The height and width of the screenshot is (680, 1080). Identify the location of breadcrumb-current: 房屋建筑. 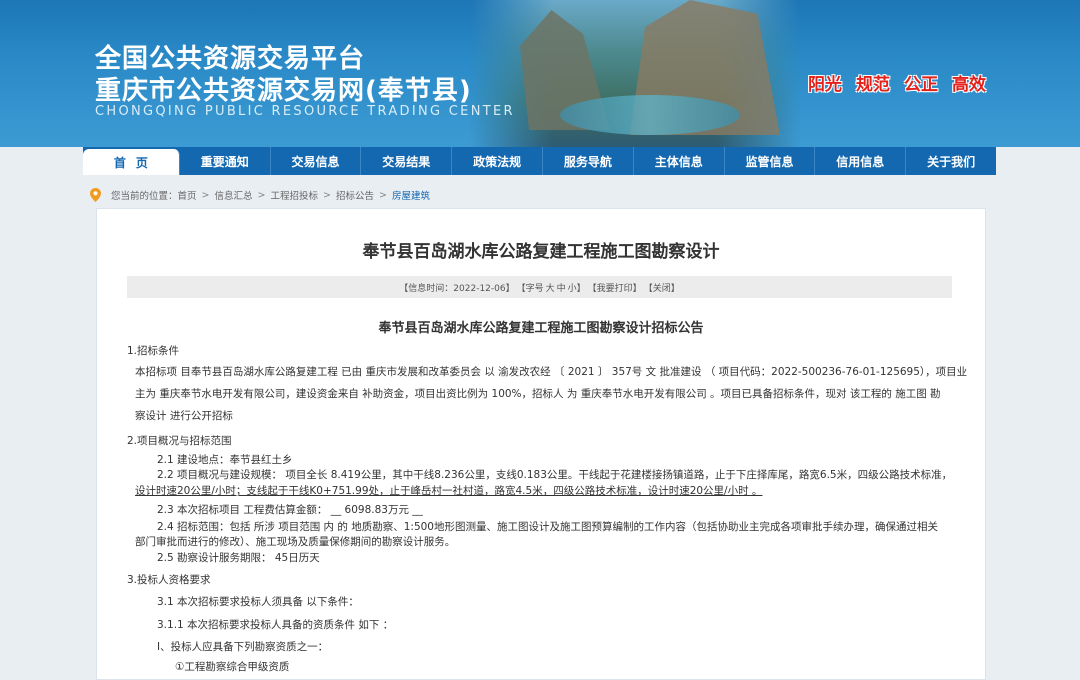
(411, 195).